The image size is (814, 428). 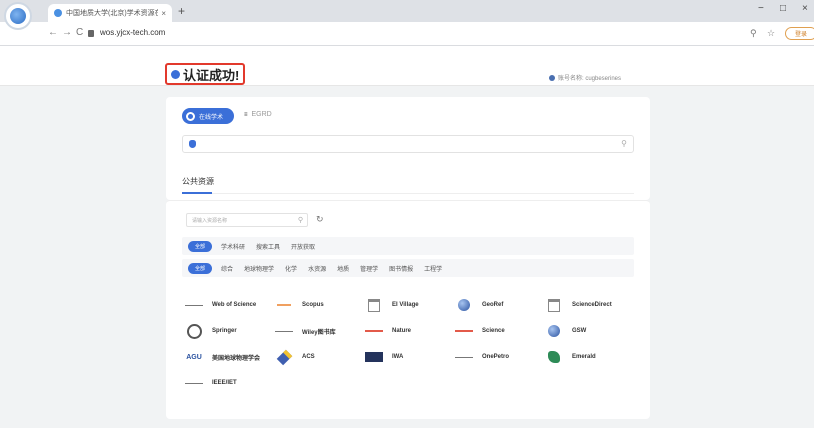 I want to click on lock-icon, so click(x=91, y=33).